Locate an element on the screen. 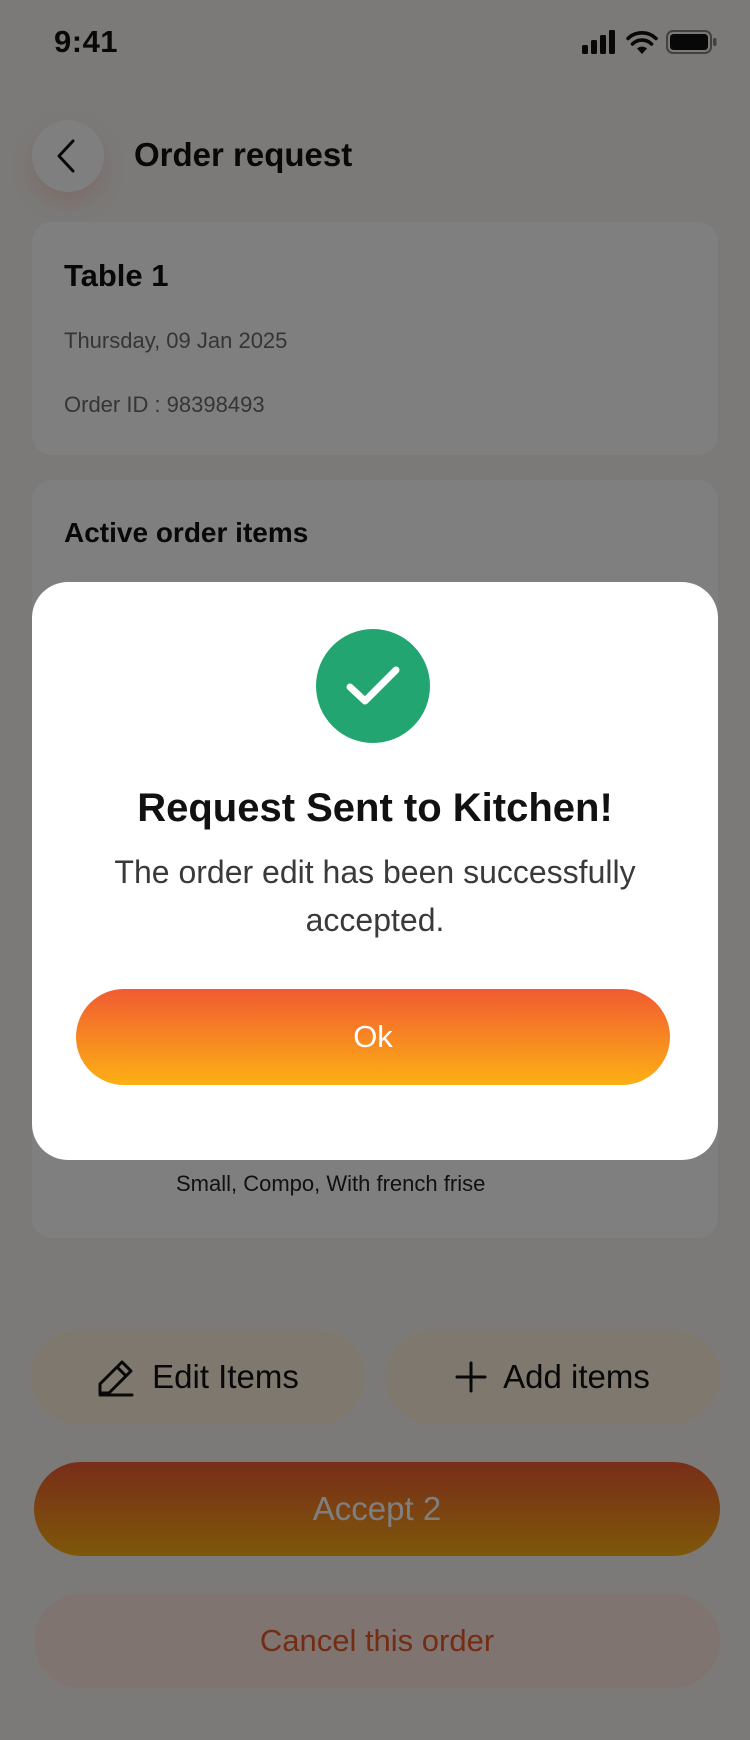 Image resolution: width=750 pixels, height=1740 pixels. checkmark-icon is located at coordinates (373, 685).